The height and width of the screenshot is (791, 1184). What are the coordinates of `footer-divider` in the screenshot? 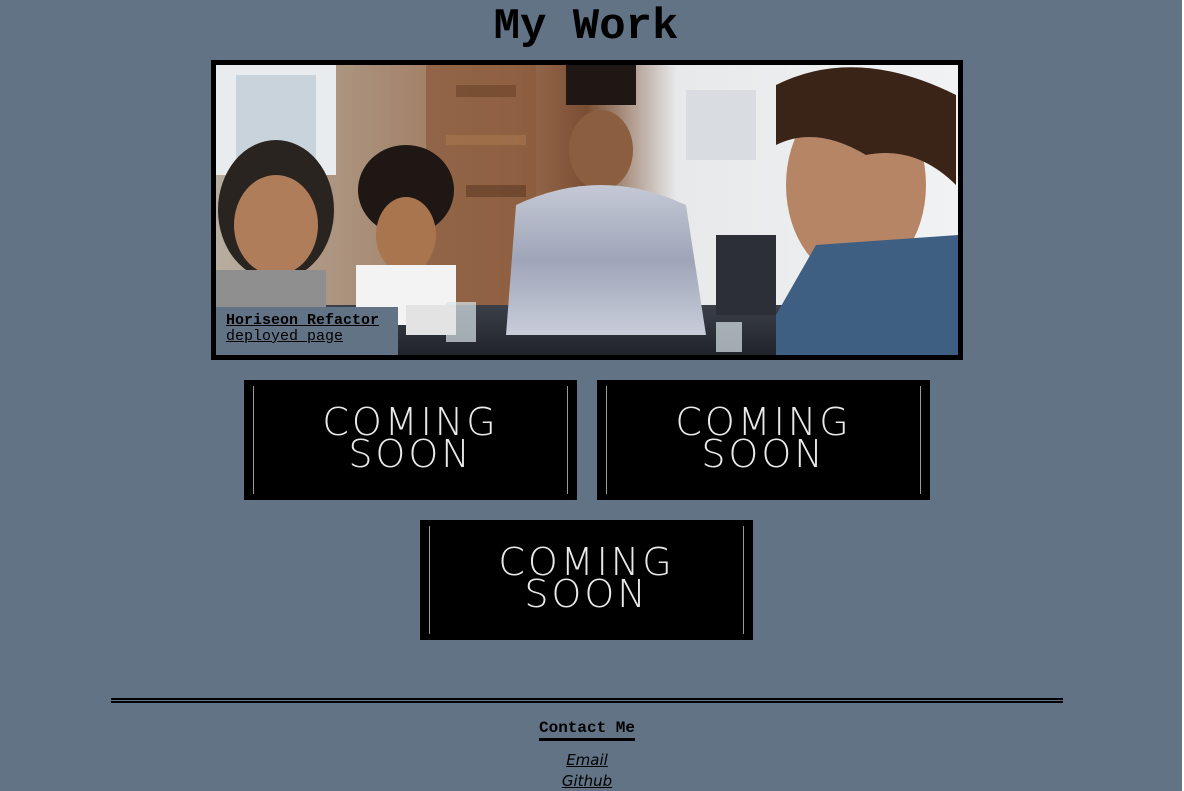 It's located at (587, 700).